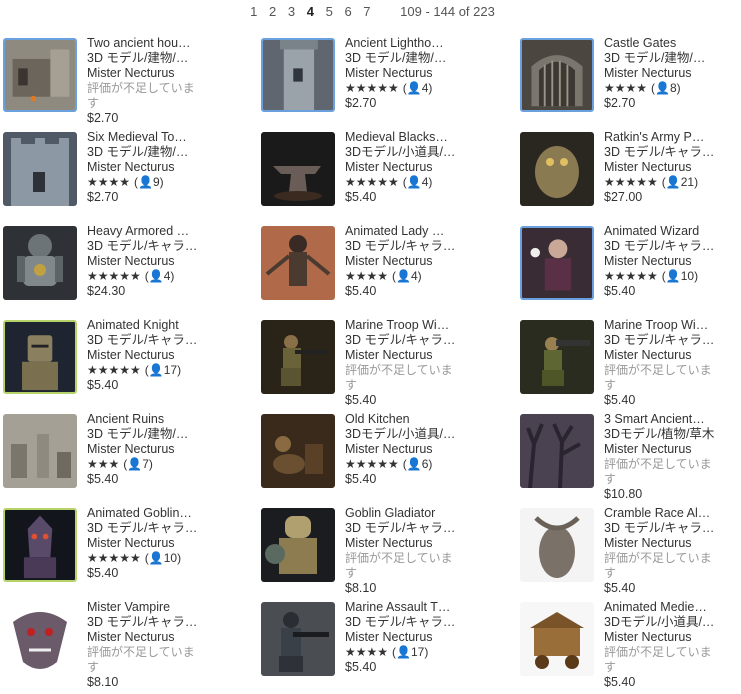 The image size is (741, 694). I want to click on asset-title: Goblin Gladiator, so click(411, 513).